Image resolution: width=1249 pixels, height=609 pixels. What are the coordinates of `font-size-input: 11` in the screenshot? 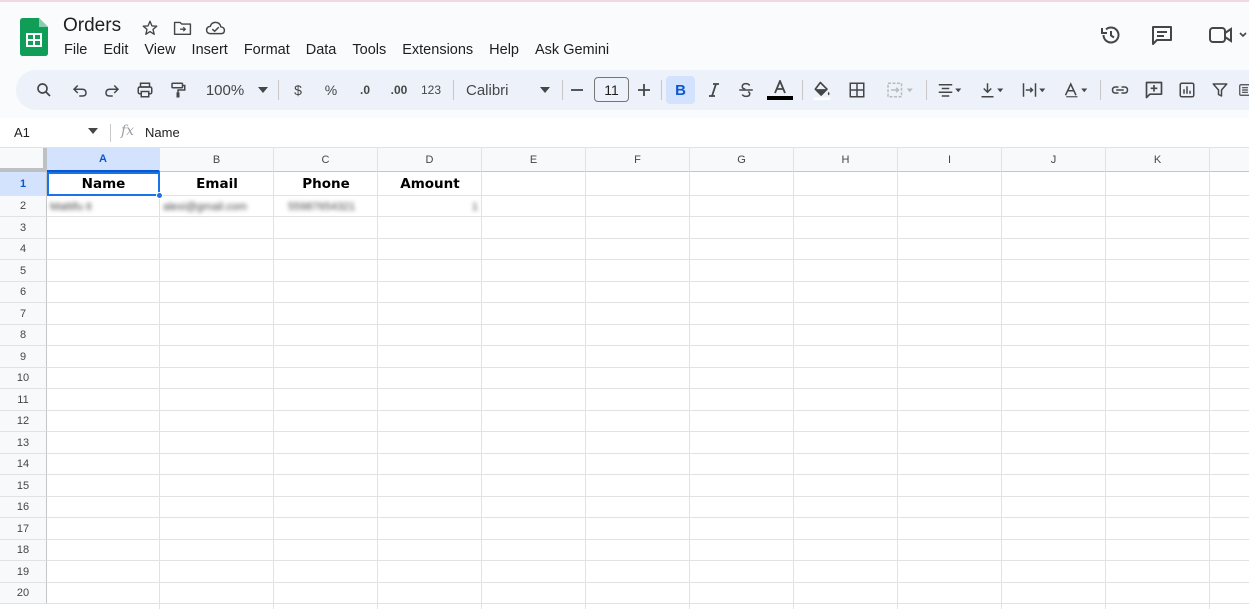 It's located at (611, 89).